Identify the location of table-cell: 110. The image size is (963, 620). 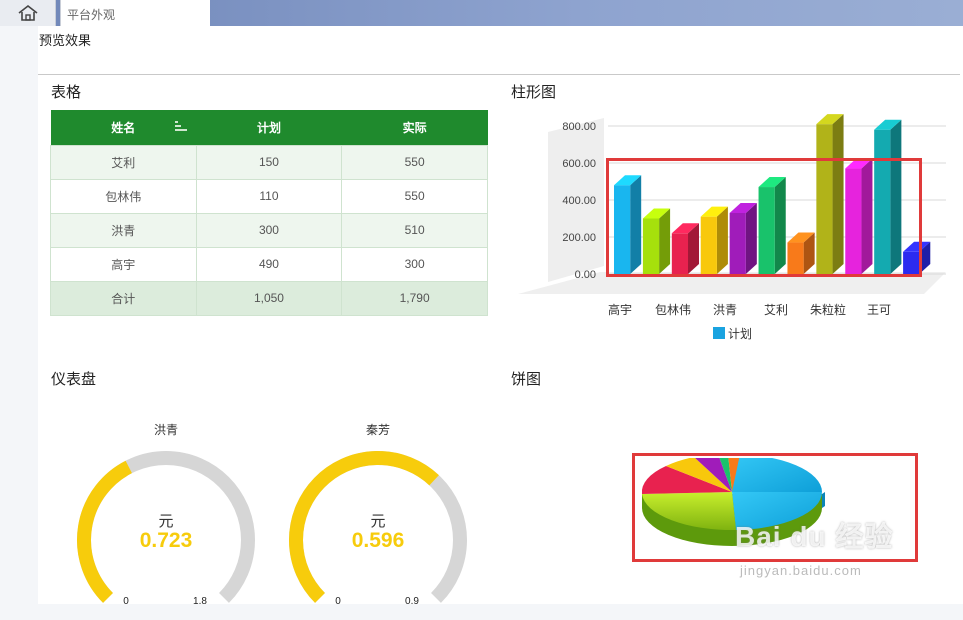
(269, 196).